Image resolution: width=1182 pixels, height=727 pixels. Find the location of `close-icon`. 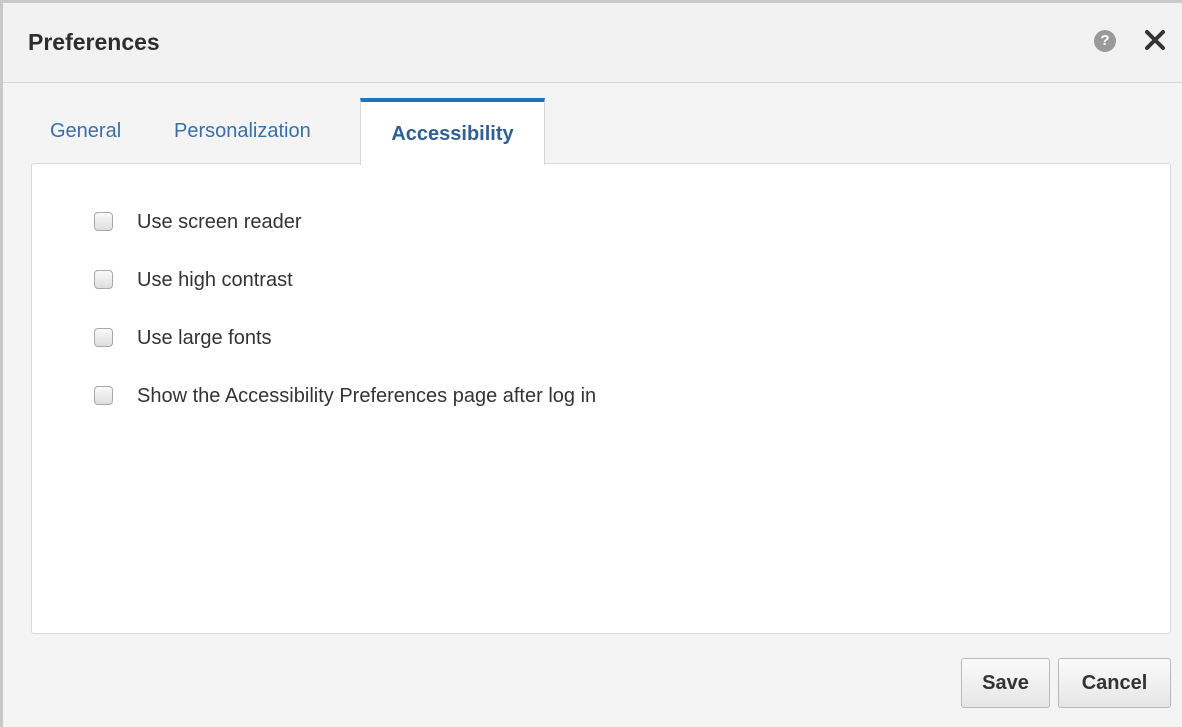

close-icon is located at coordinates (1155, 40).